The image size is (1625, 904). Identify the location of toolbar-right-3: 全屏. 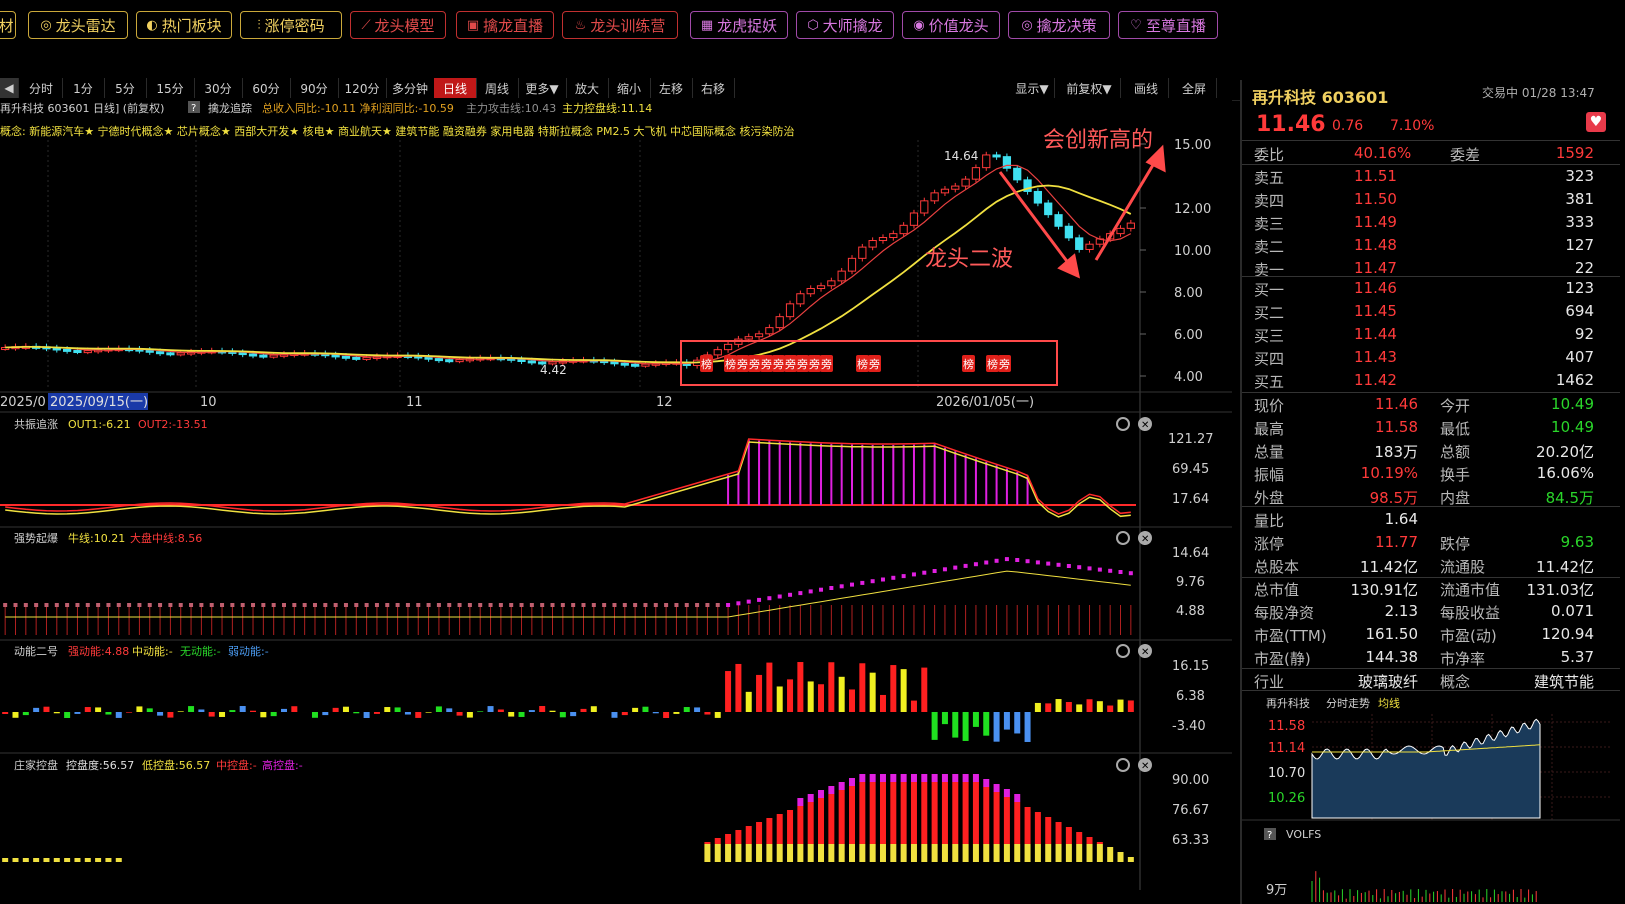
(1194, 88).